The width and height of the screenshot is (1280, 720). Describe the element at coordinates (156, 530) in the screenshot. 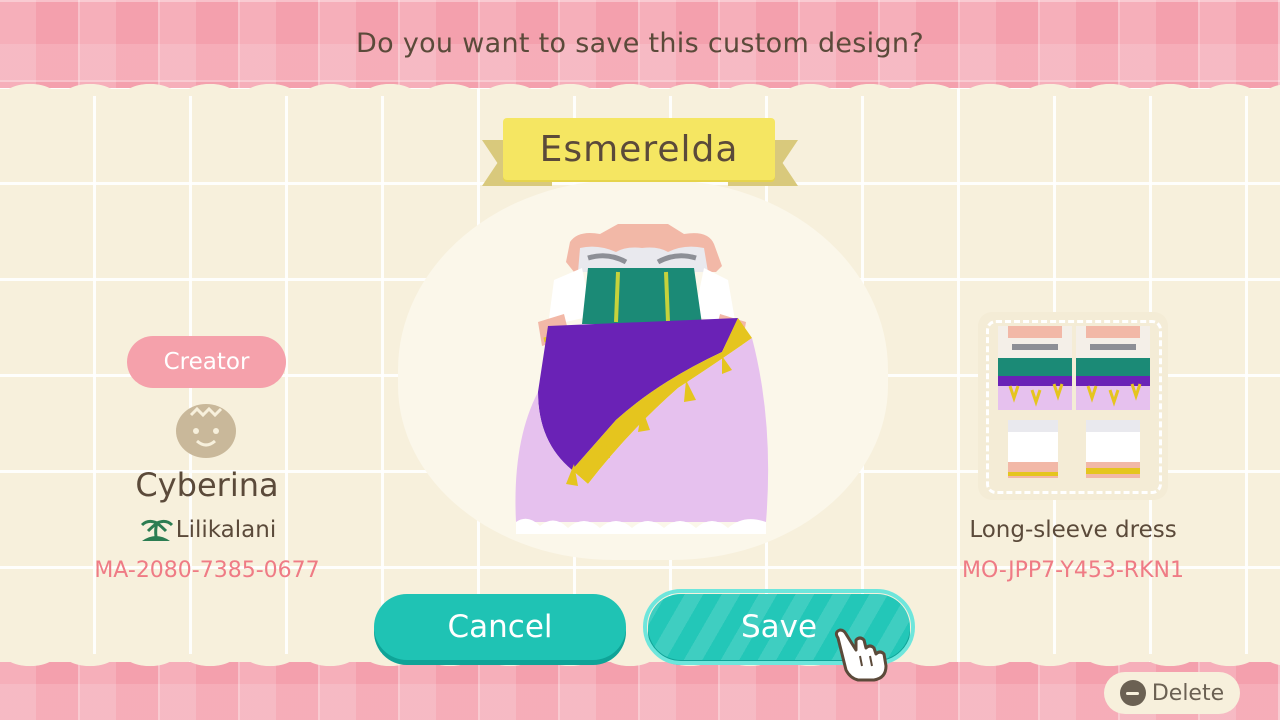

I see `palm-tree-icon` at that location.